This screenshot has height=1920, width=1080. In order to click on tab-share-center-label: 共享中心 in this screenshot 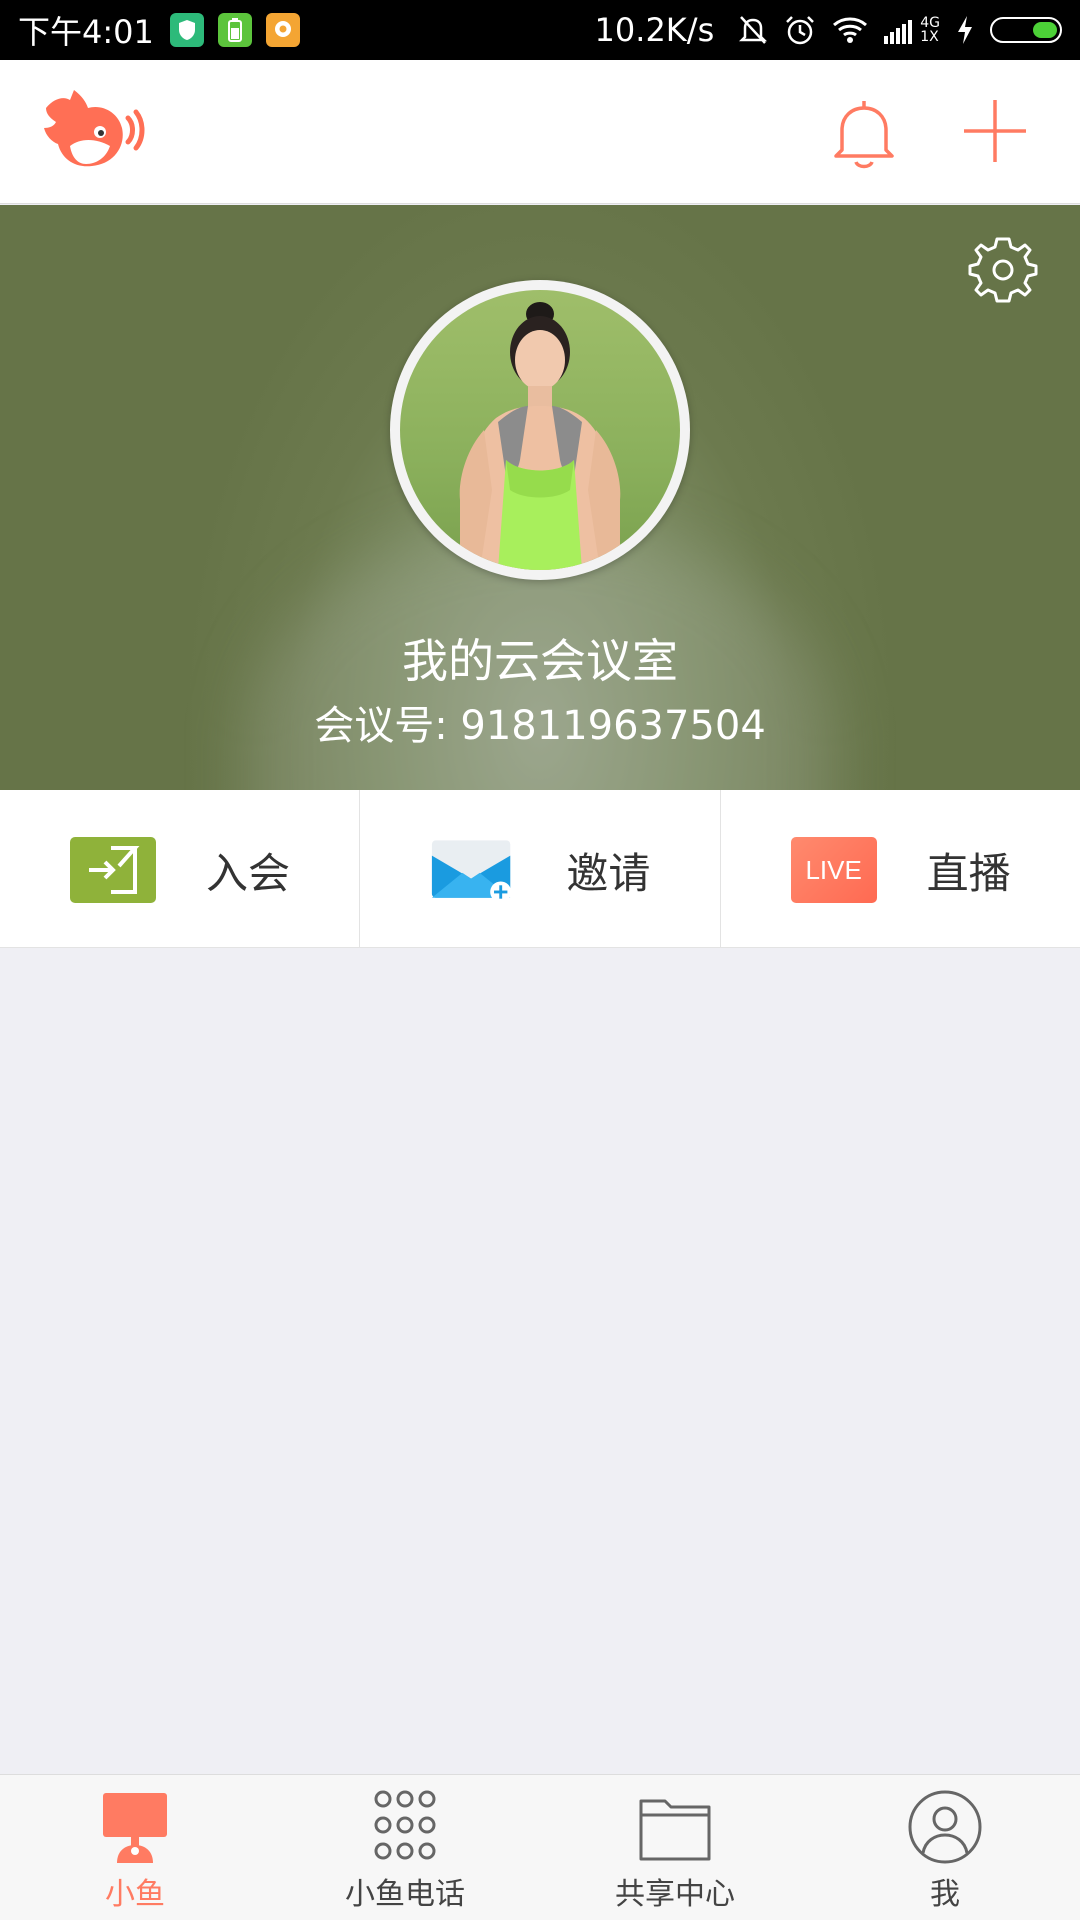, I will do `click(675, 1894)`.